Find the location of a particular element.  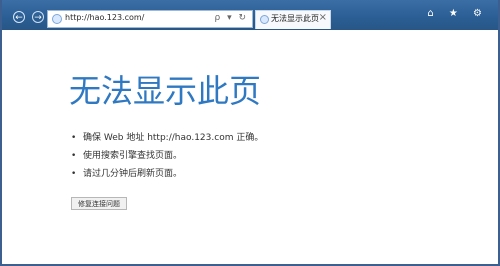

address-actions: ρ ▾ ↻ is located at coordinates (232, 18).